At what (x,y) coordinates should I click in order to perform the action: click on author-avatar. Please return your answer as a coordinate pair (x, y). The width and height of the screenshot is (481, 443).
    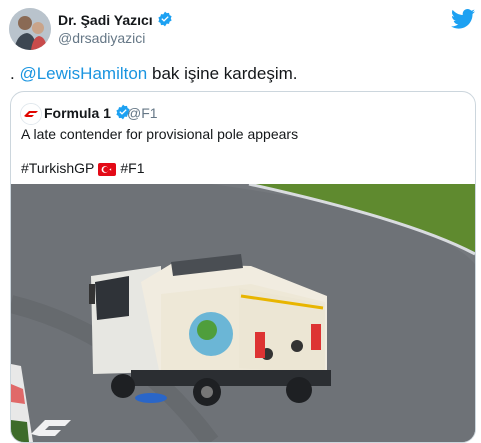
    Looking at the image, I should click on (30, 29).